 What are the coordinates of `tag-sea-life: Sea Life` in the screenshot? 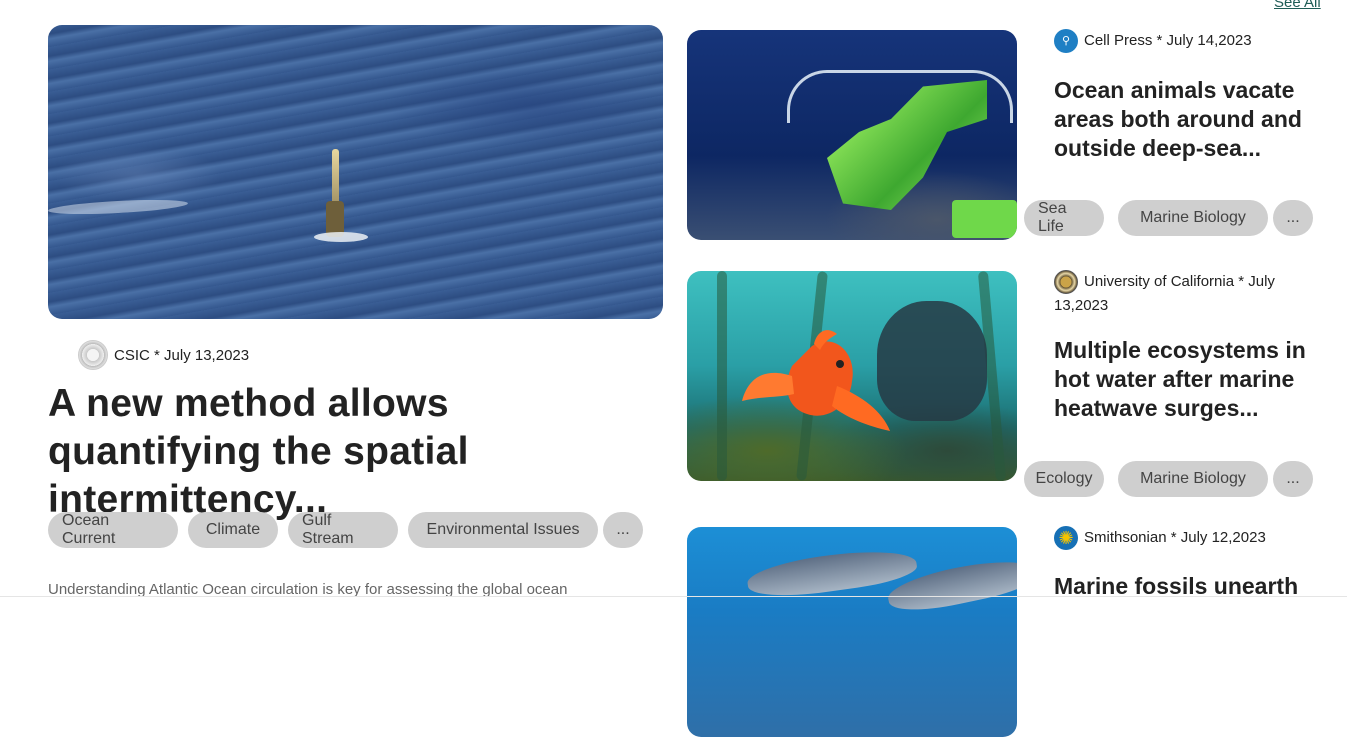 It's located at (1064, 218).